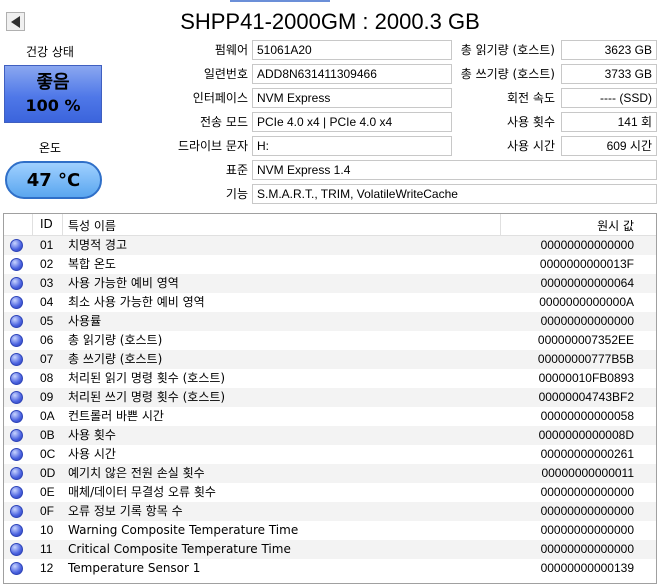 This screenshot has height=586, width=660. I want to click on attribute-raw-value: 00000000000261, so click(587, 454).